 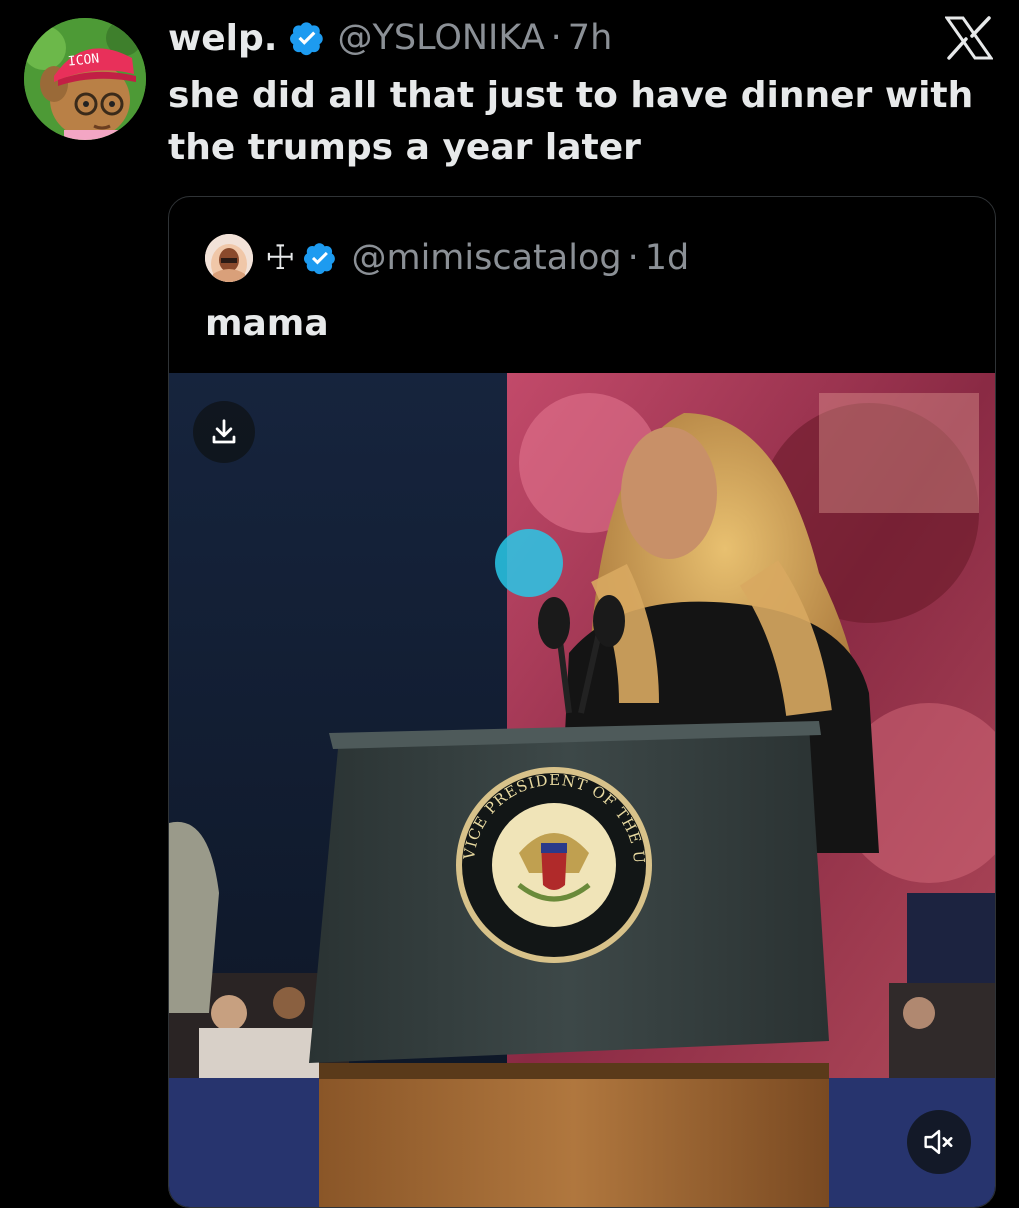 I want to click on quoted-tweet-header: ☩ @mimiscatalog · 1d, so click(x=447, y=258).